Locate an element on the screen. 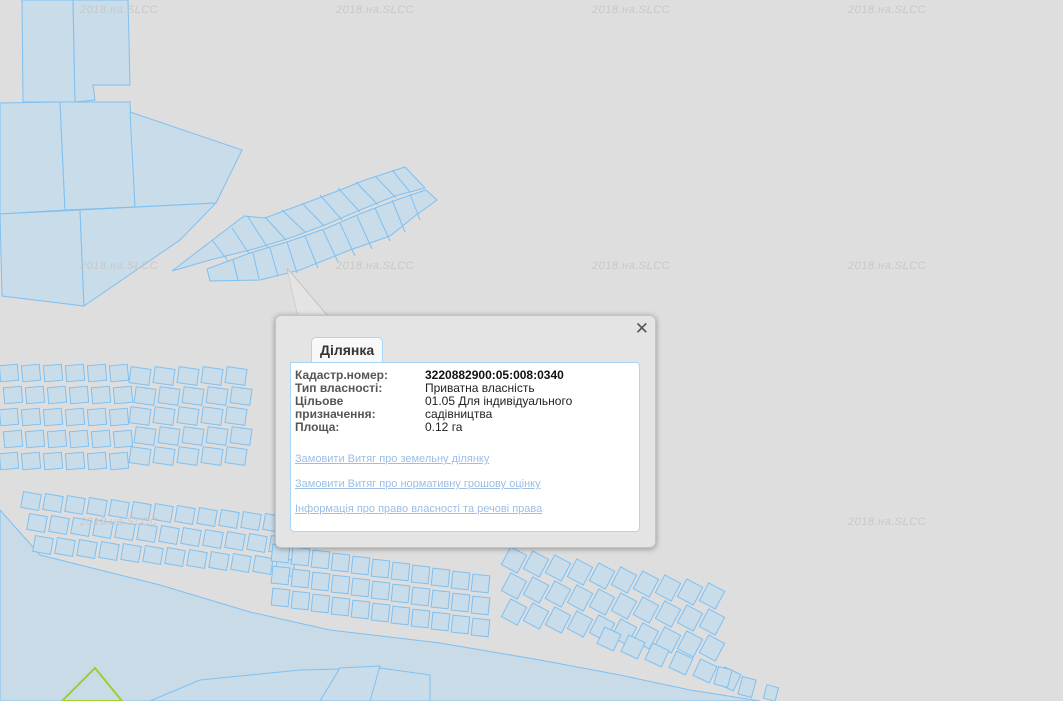  tab-parcel: Ділянка is located at coordinates (347, 350).